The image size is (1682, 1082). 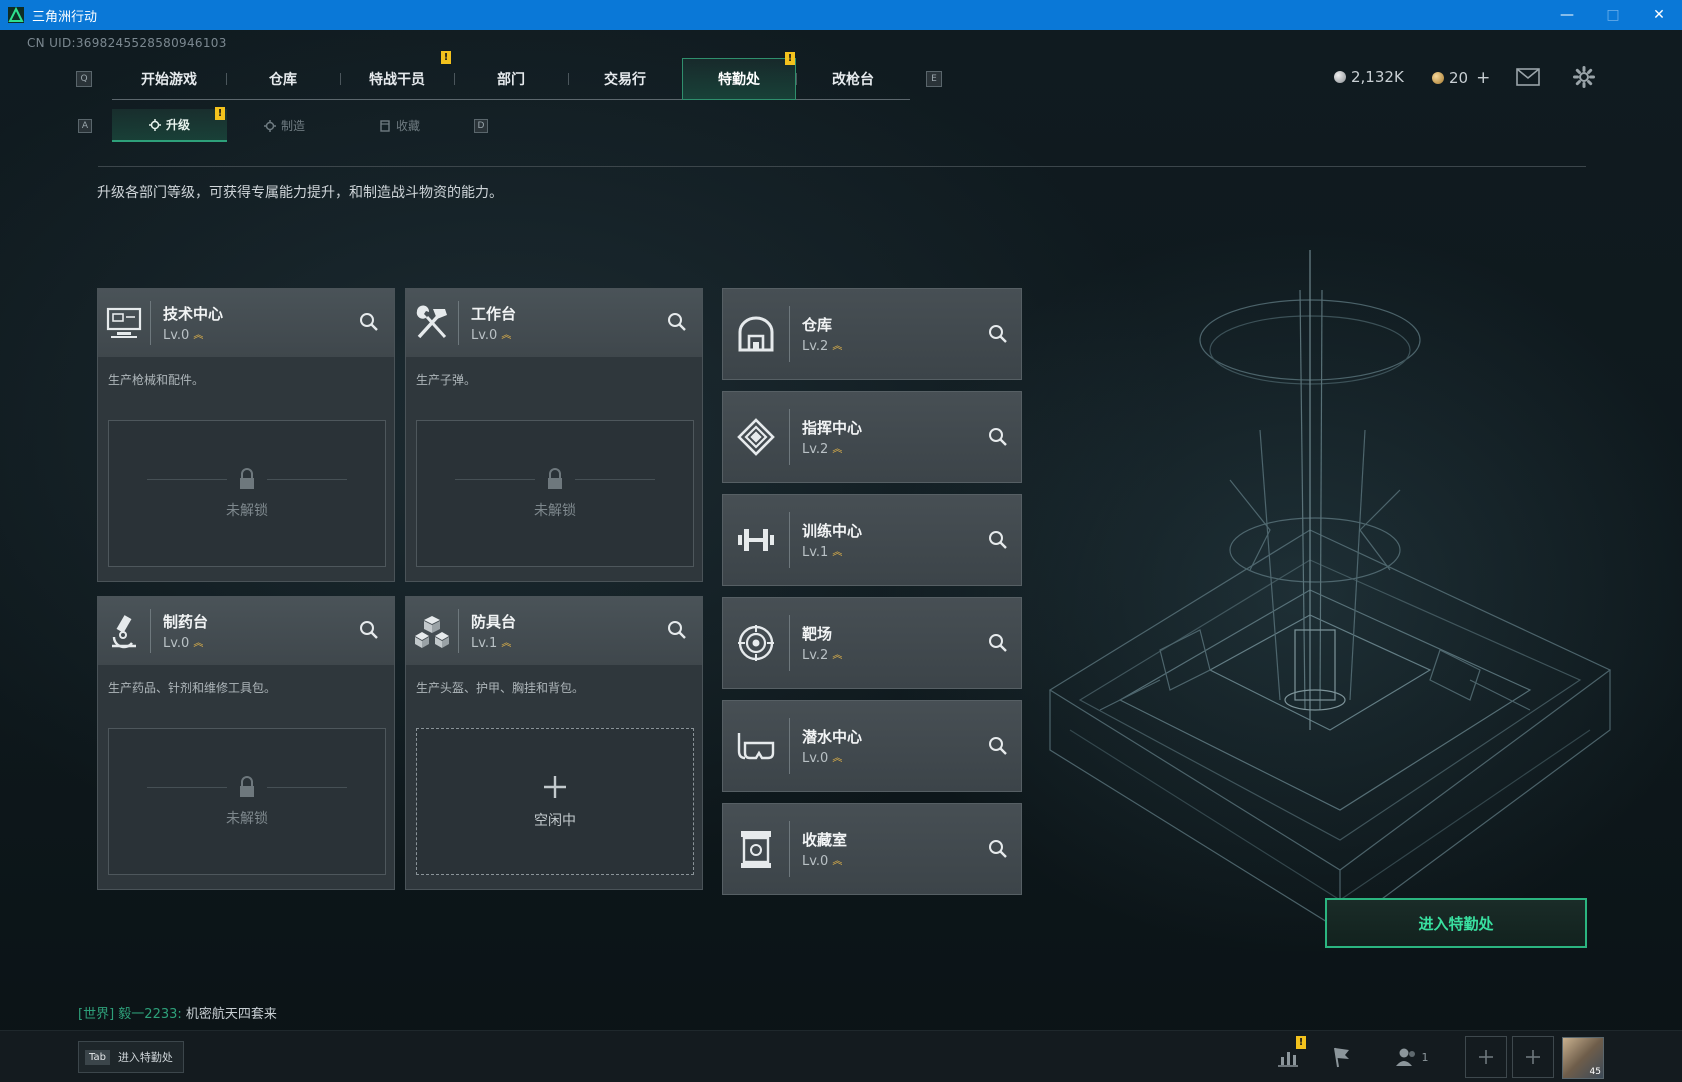 I want to click on close-button: ✕, so click(x=1659, y=15).